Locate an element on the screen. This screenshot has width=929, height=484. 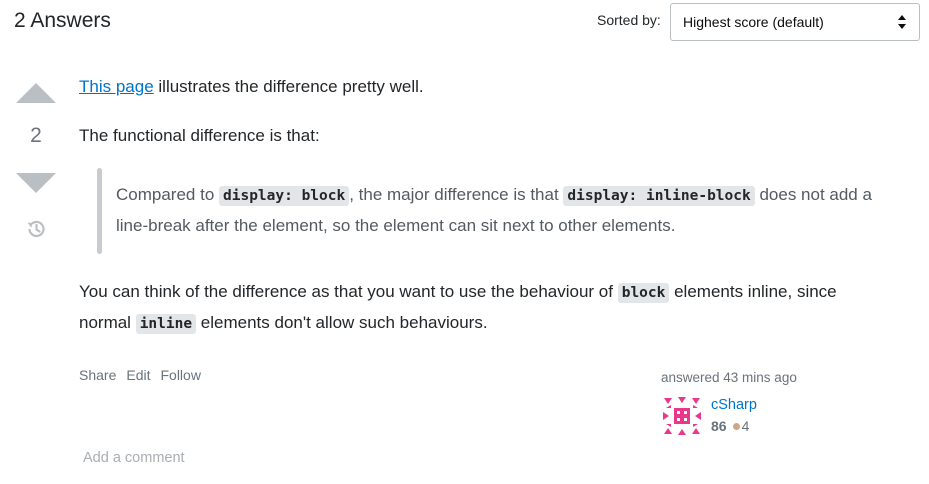
user-avatar is located at coordinates (682, 416).